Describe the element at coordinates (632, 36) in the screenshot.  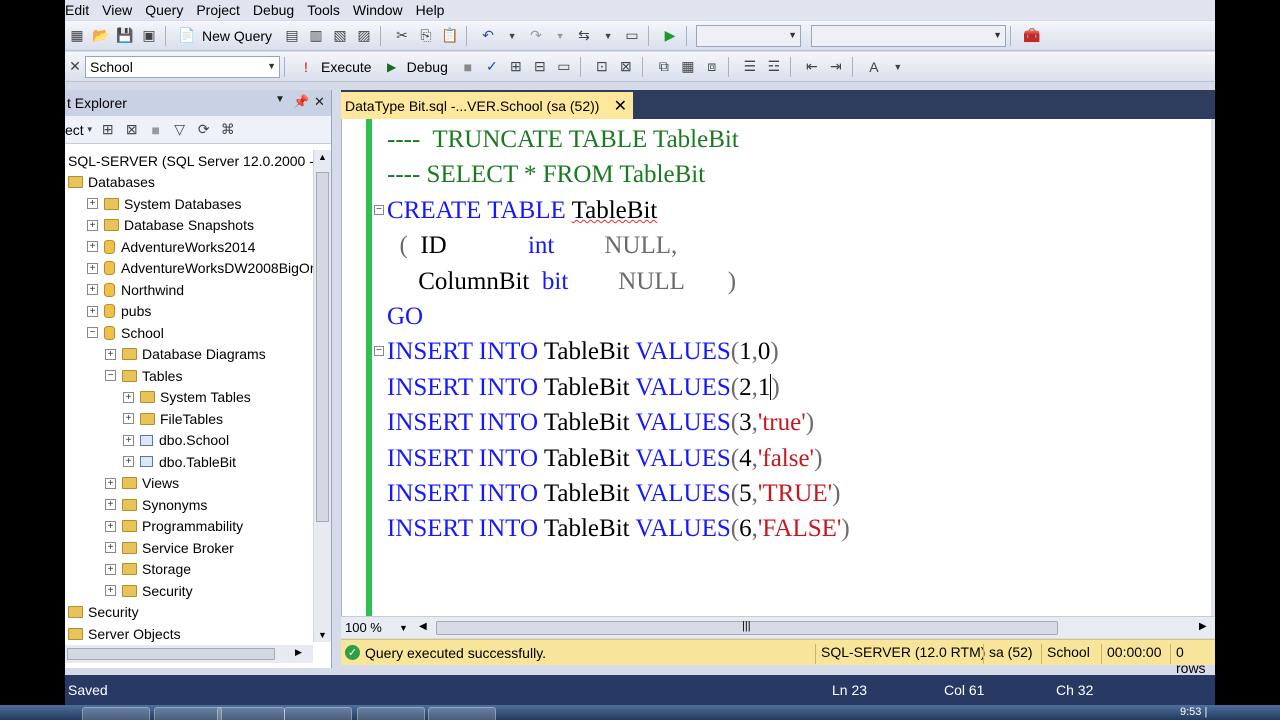
I see `screenshot-icon: ▭` at that location.